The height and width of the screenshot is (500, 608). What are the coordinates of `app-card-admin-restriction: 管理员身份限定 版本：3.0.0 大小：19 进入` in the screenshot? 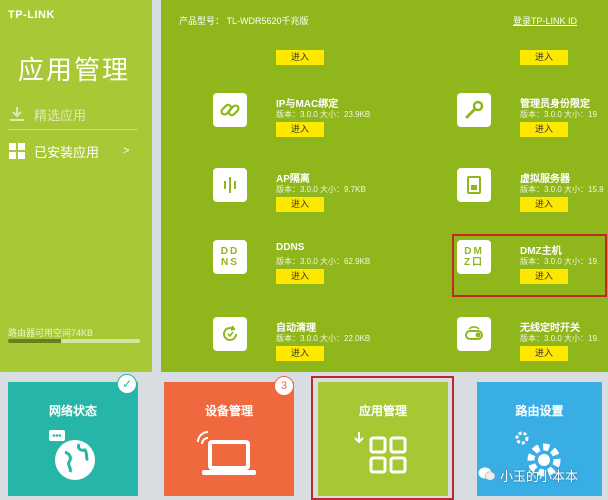 It's located at (384, 125).